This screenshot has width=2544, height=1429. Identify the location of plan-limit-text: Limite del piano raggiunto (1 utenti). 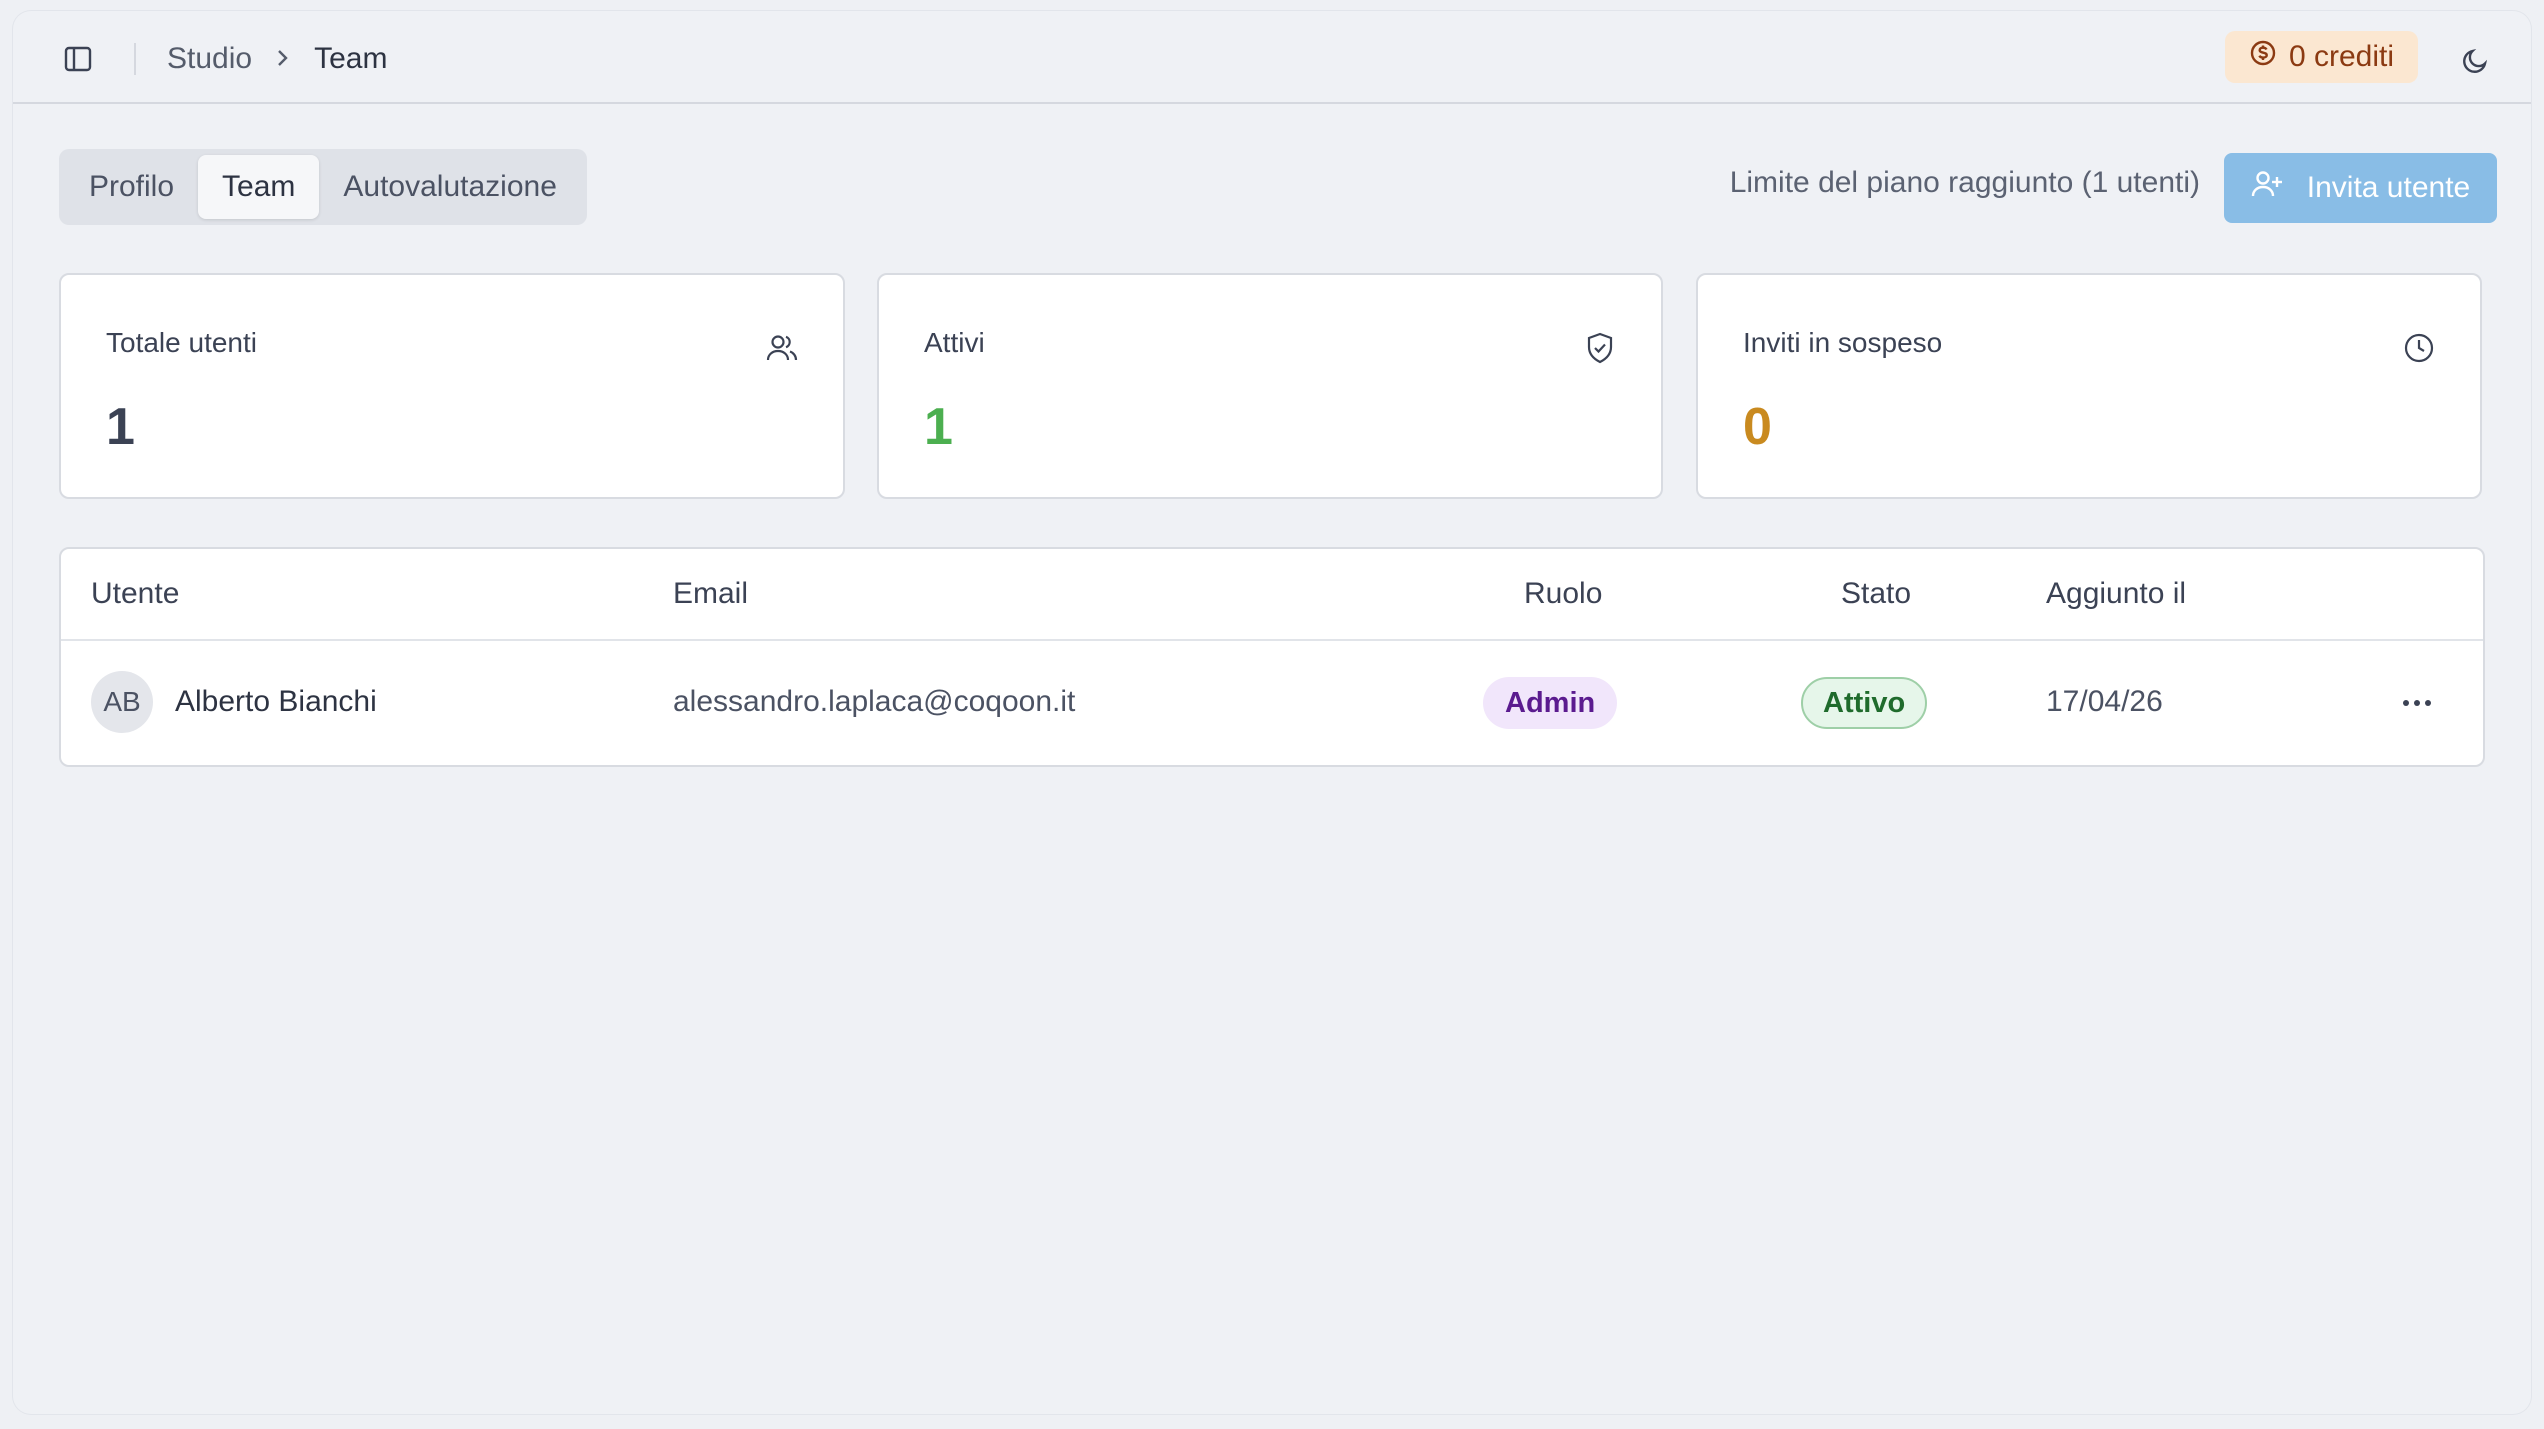
(1964, 182).